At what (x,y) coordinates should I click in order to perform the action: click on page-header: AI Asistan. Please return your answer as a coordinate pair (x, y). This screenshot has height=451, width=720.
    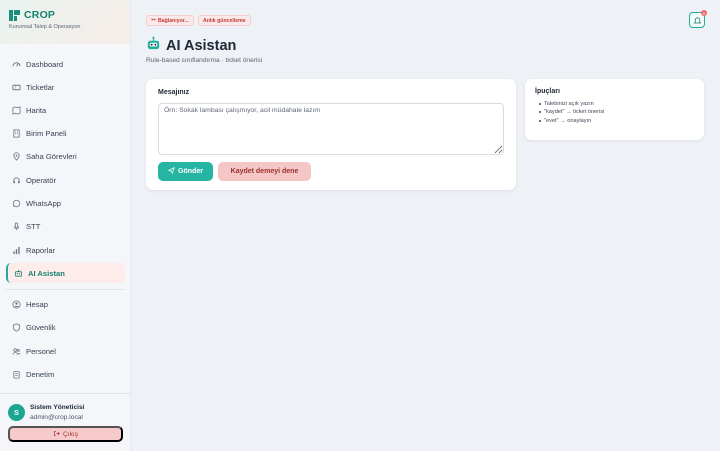
    Looking at the image, I should click on (191, 46).